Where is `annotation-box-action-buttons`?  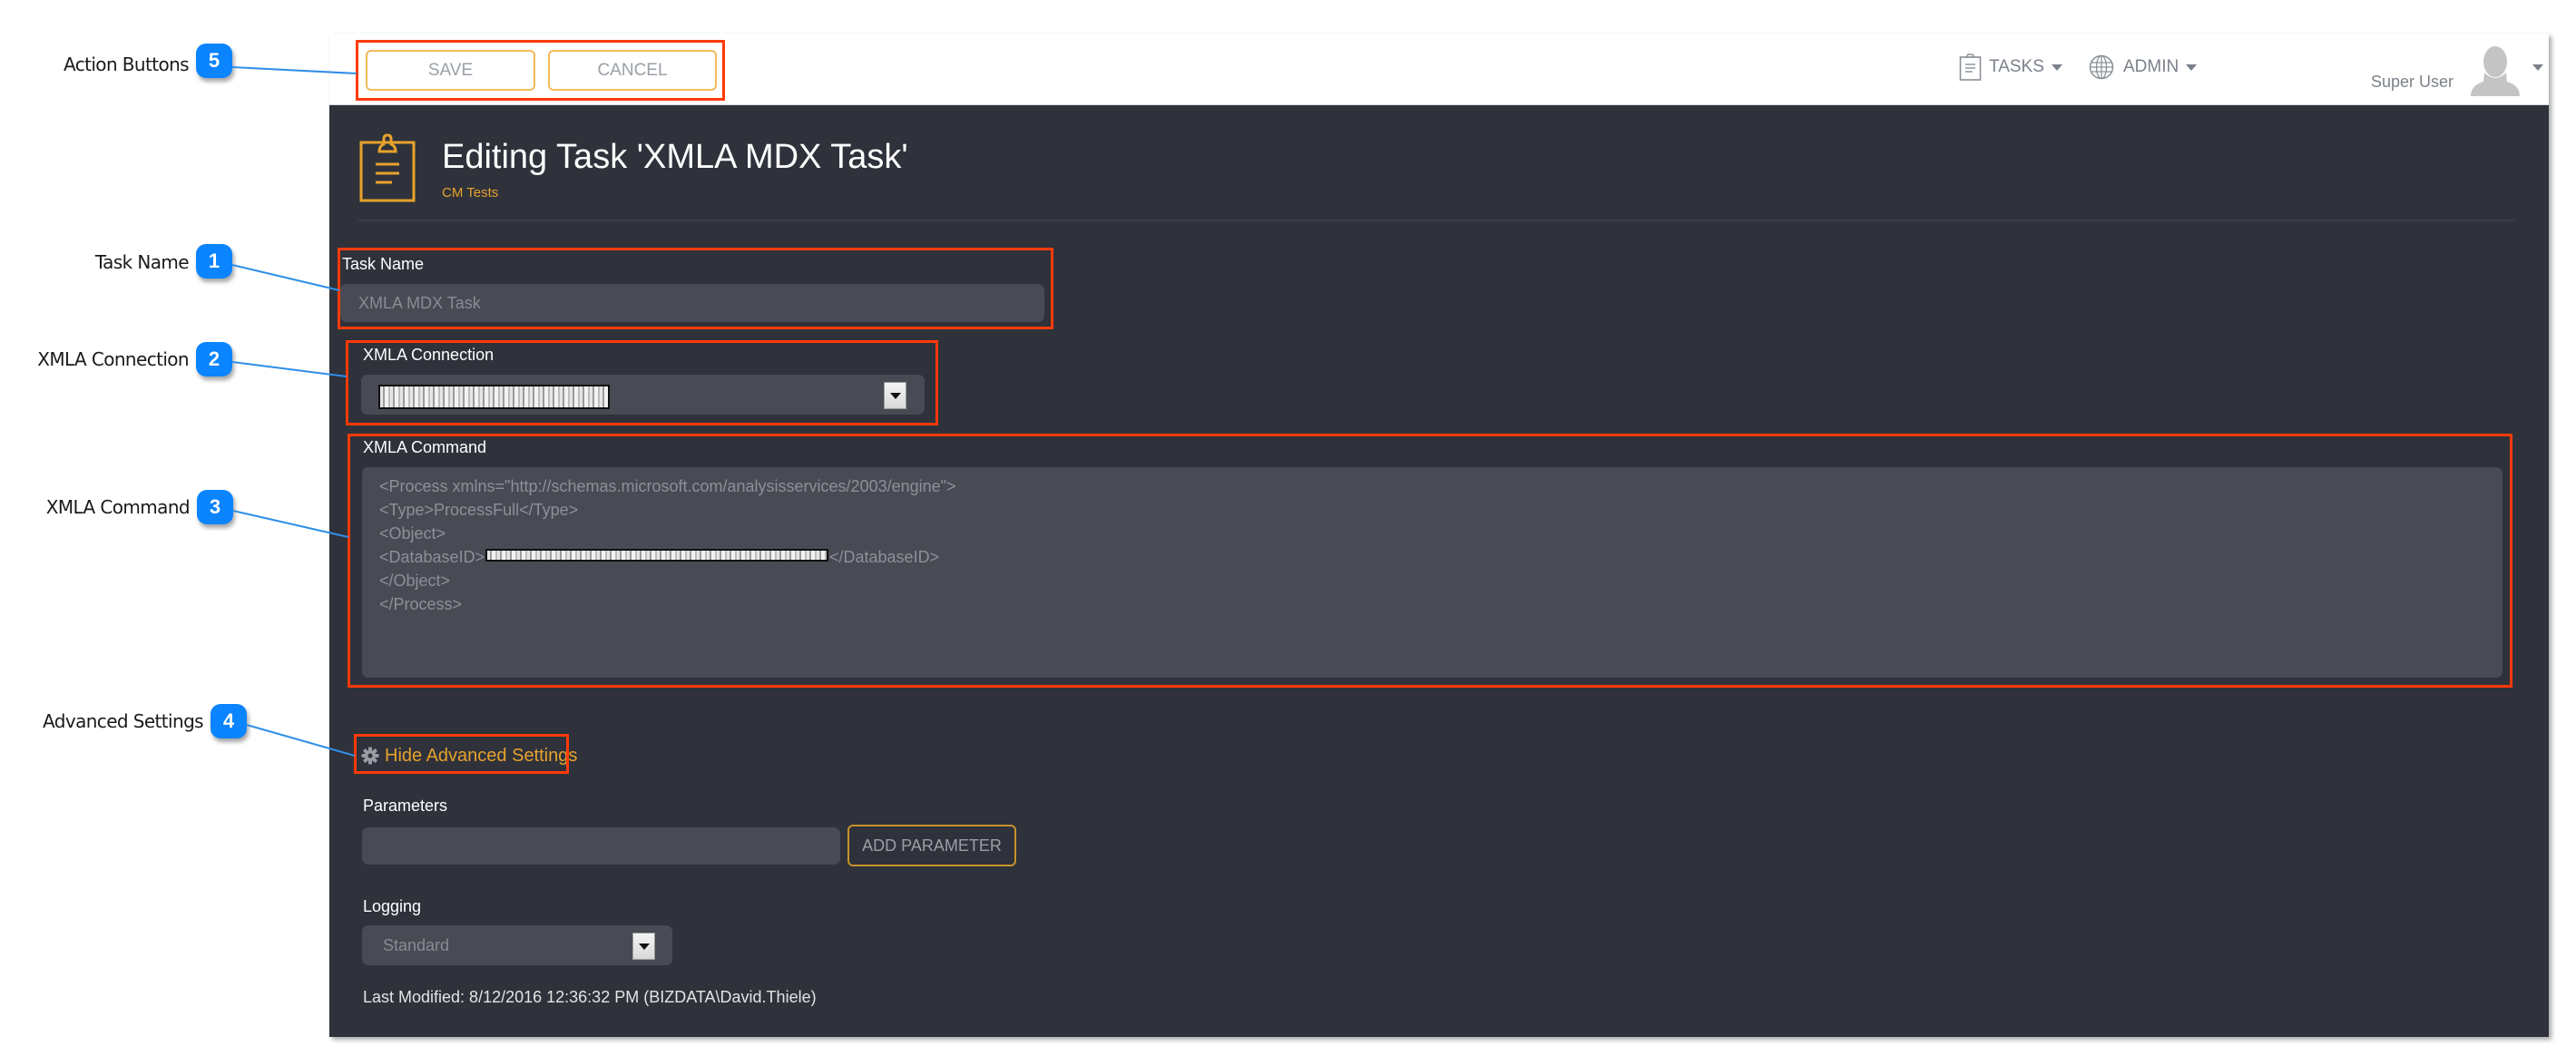 annotation-box-action-buttons is located at coordinates (540, 70).